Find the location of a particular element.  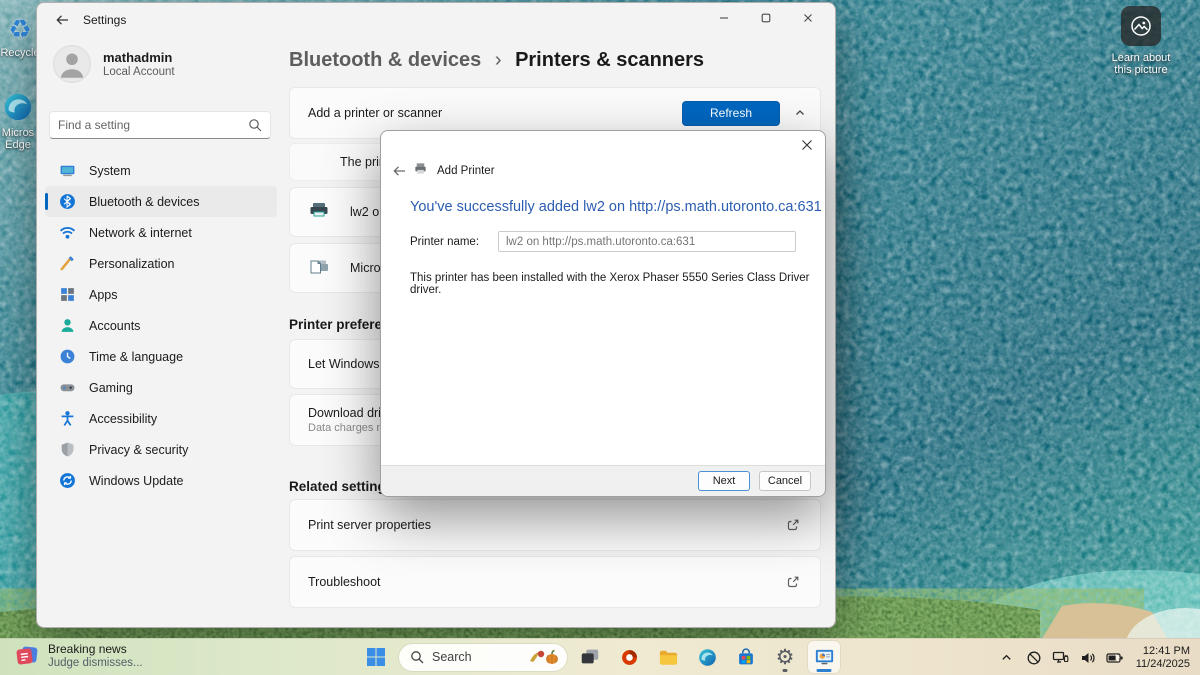

hidden-icons-chevron is located at coordinates (1007, 658).